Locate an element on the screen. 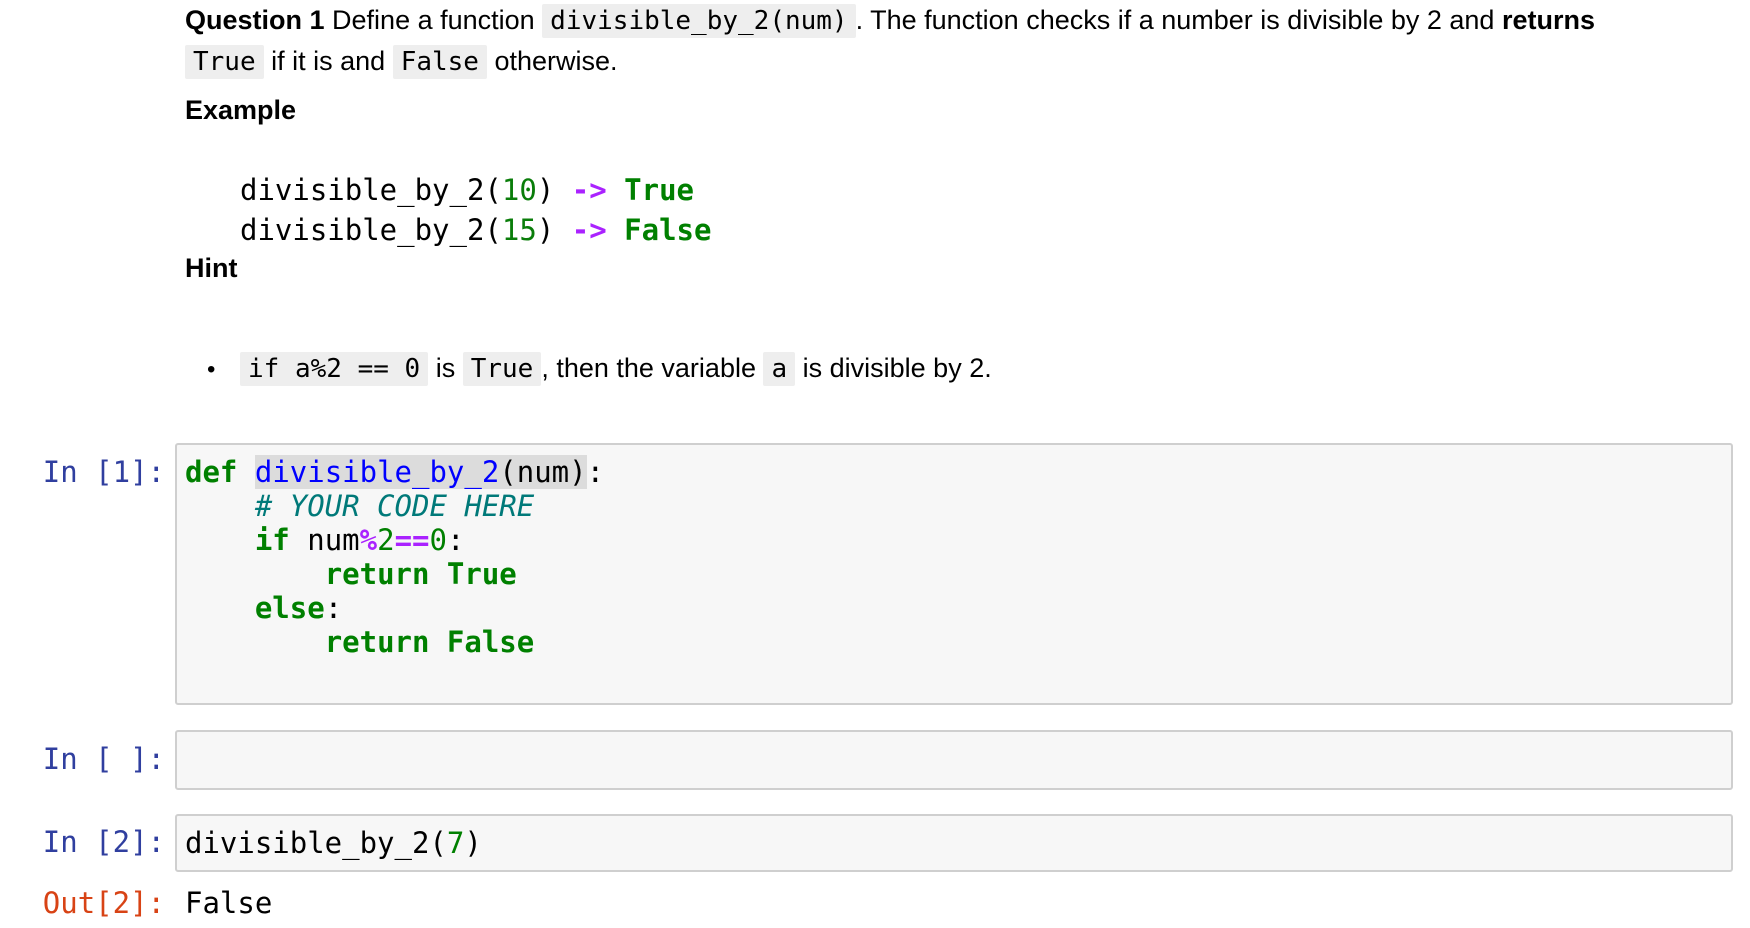  question-text: otherwise. is located at coordinates (552, 61).